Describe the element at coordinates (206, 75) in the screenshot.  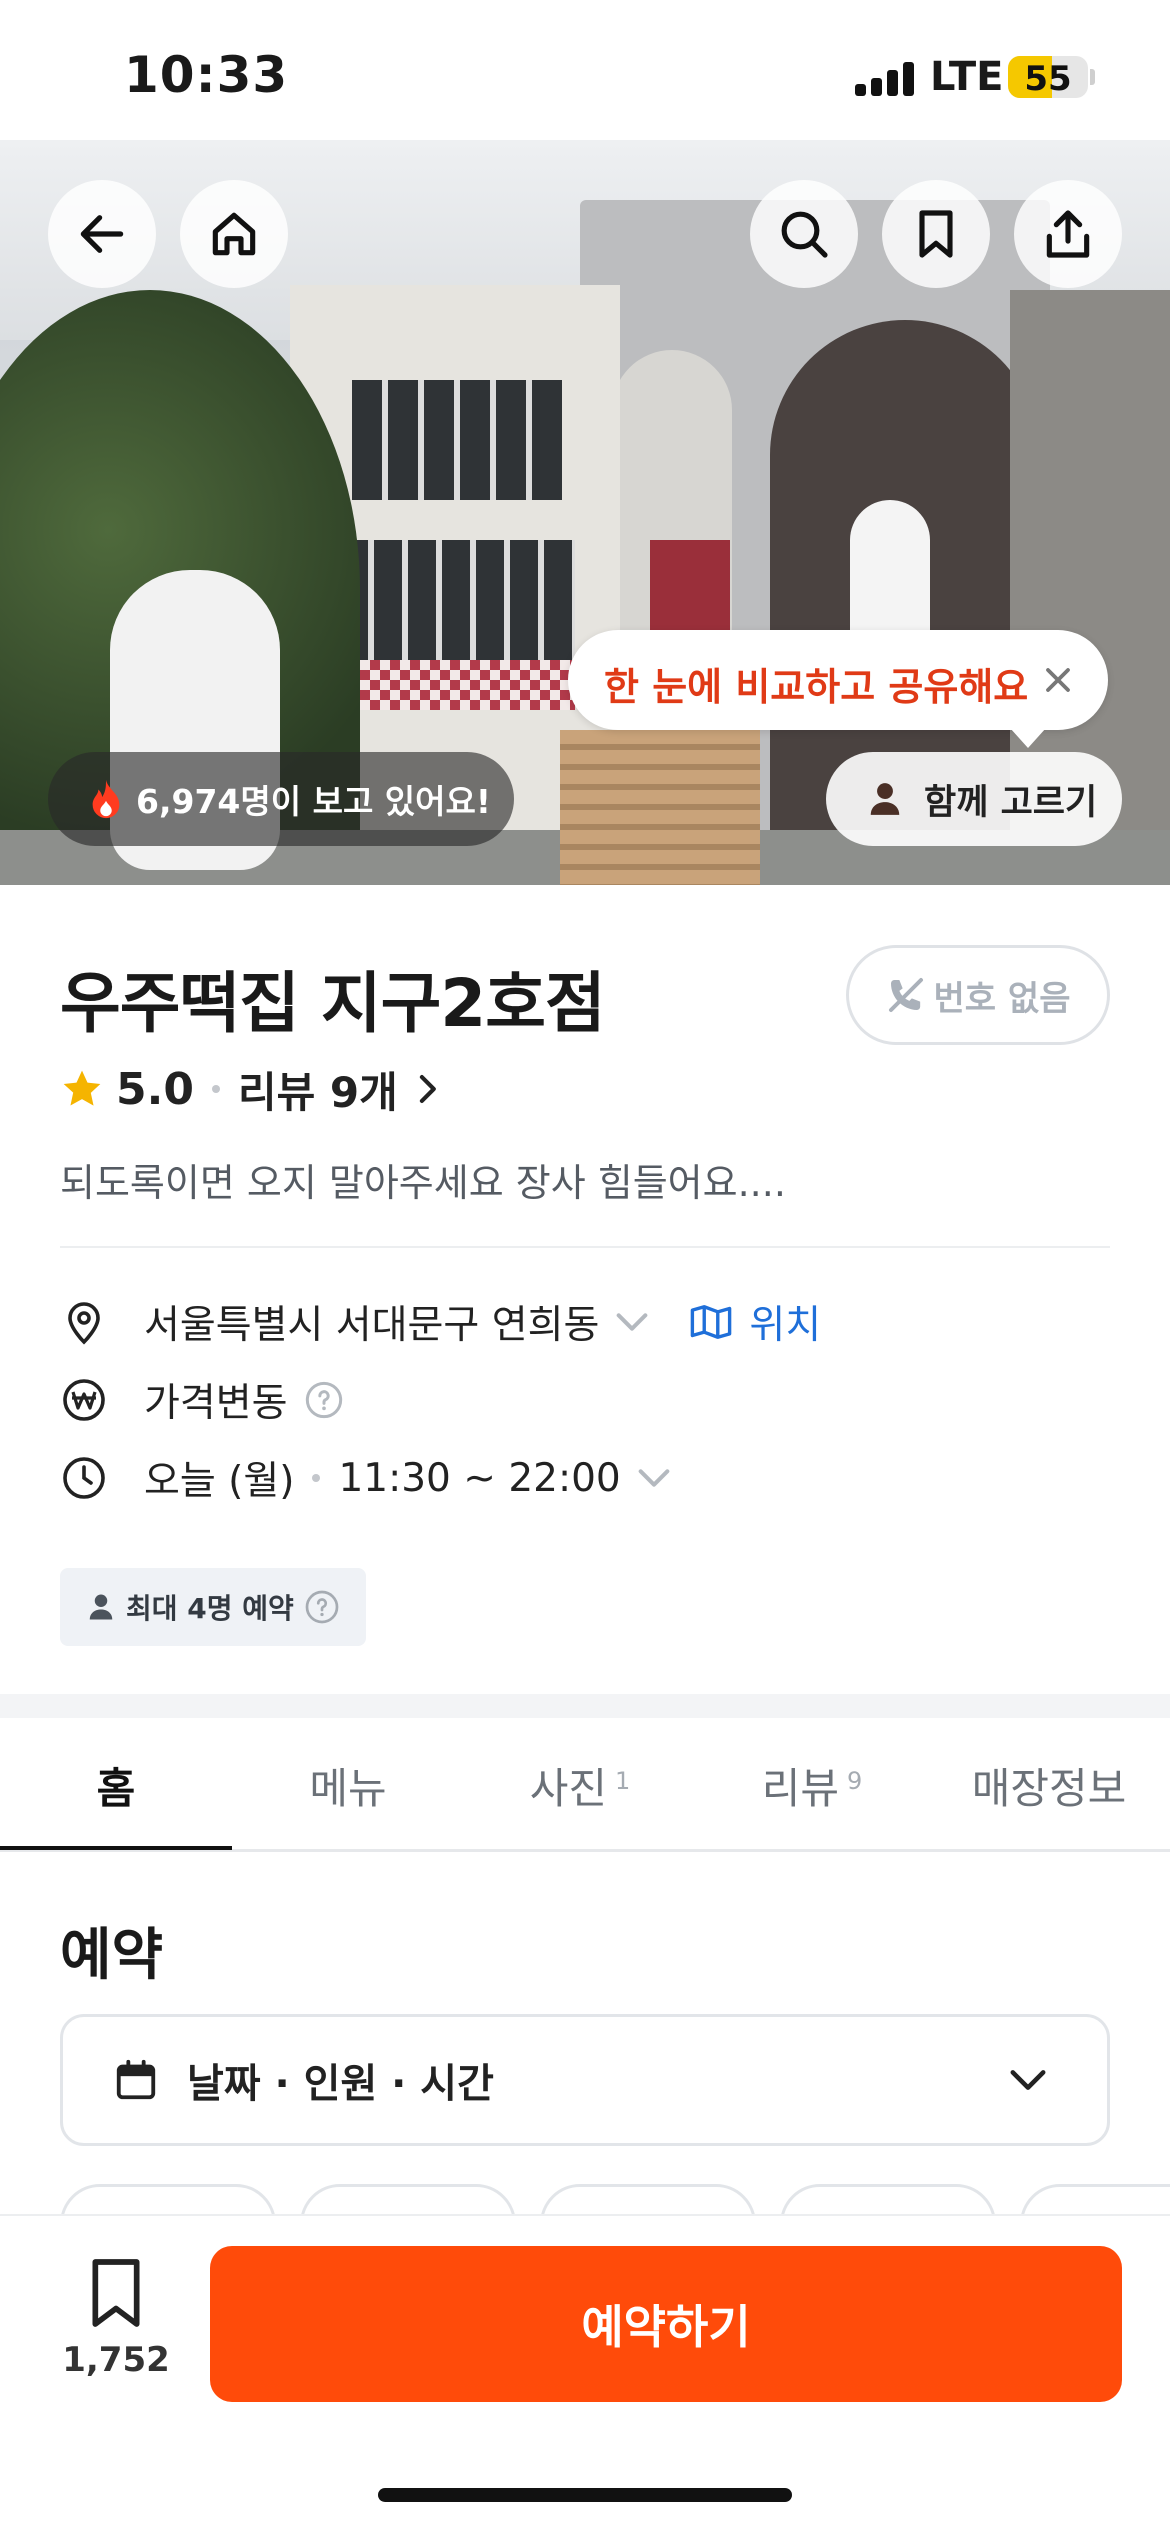
I see `status-time: 10:33` at that location.